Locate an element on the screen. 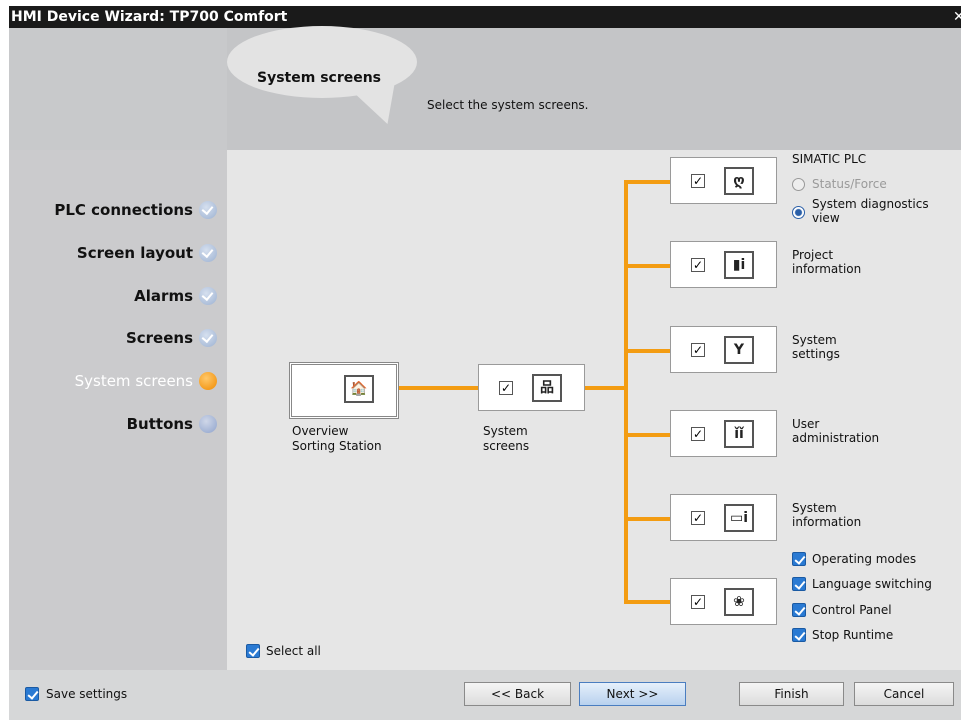 This screenshot has width=961, height=720. system-settings-checkbox: ✓ is located at coordinates (698, 350).